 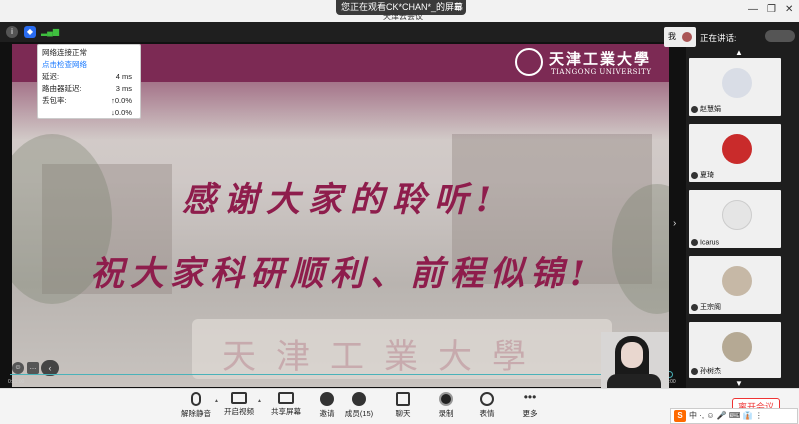 I want to click on speaking-label: 正在讲话:, so click(x=718, y=38).